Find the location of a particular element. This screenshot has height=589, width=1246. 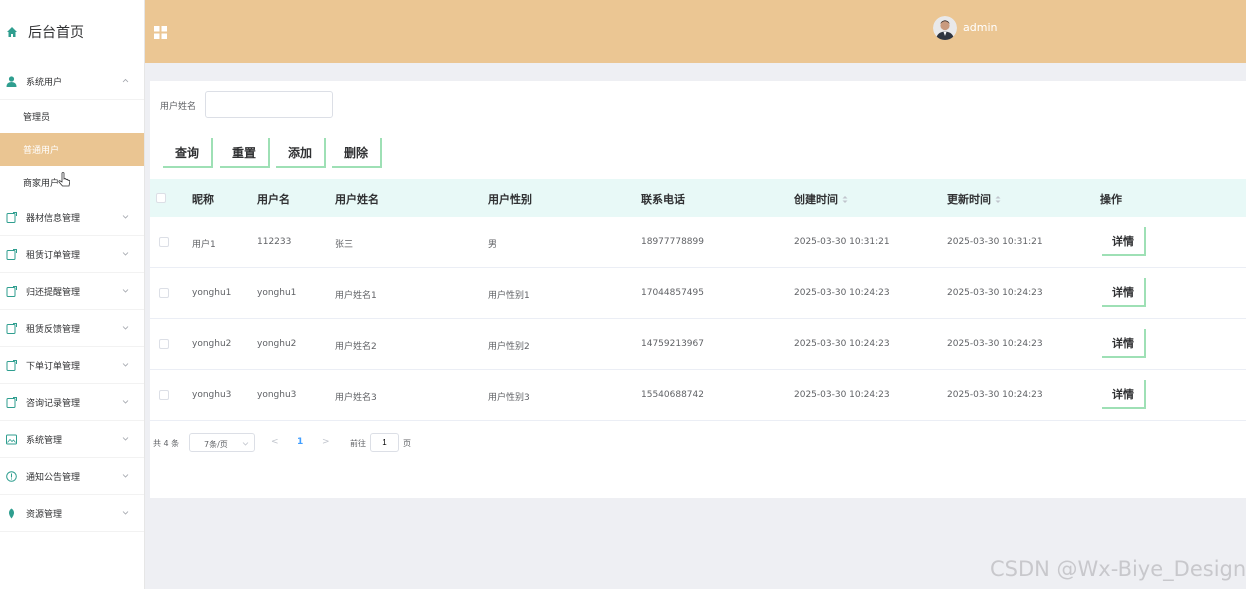

sidebar-brand-home: 后台首页 is located at coordinates (72, 31).